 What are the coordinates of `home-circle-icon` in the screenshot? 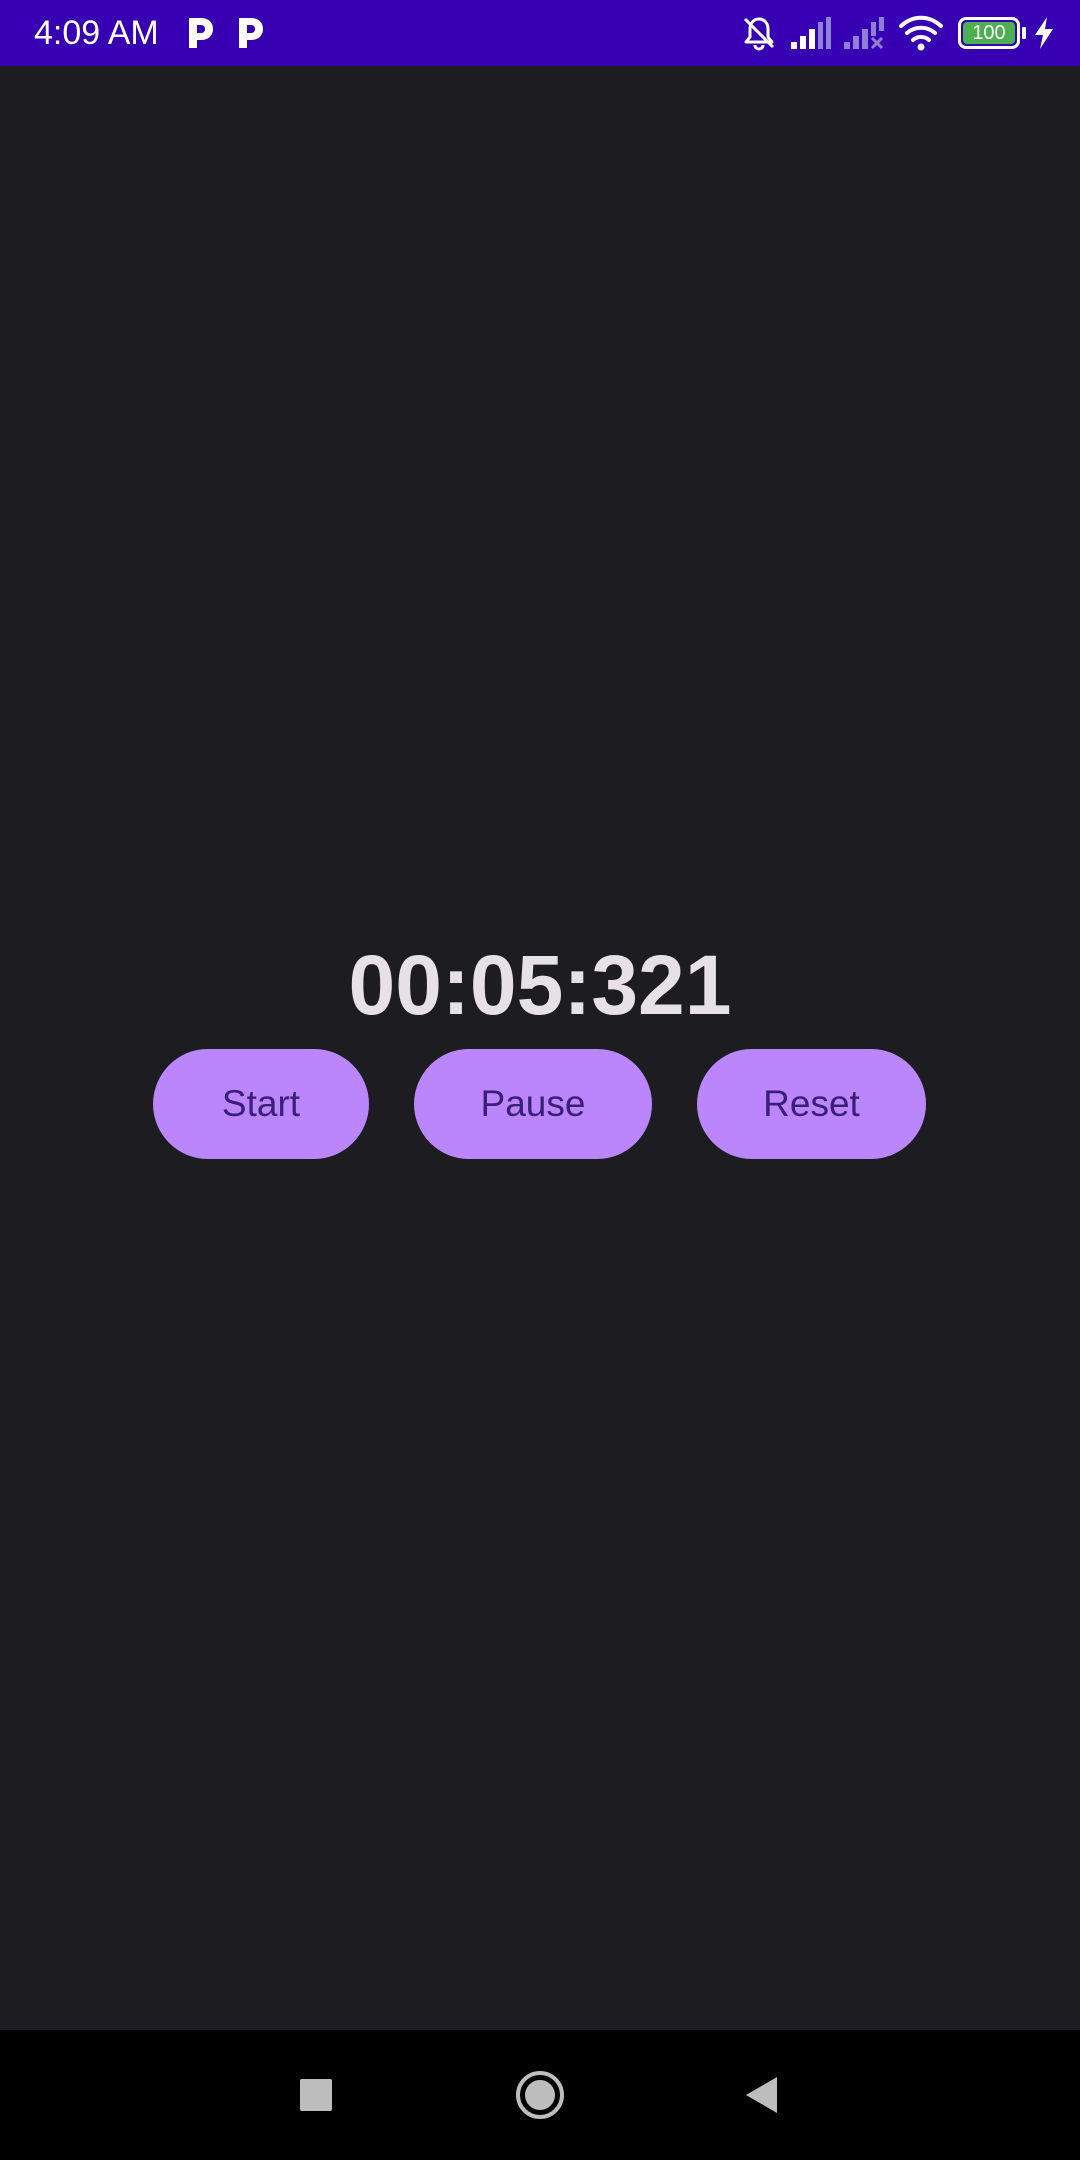 It's located at (540, 2095).